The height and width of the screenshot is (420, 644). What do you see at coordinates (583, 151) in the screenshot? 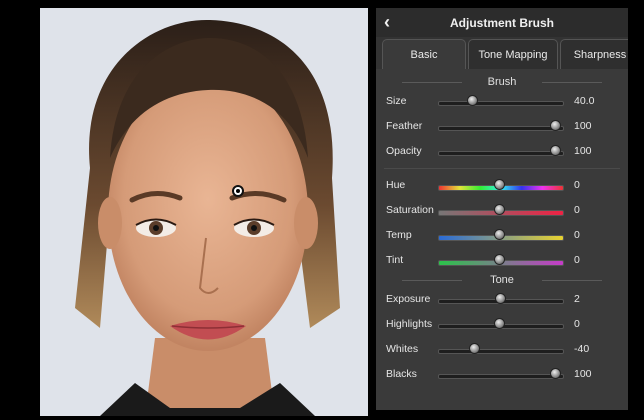
I see `opacity-value: 100` at bounding box center [583, 151].